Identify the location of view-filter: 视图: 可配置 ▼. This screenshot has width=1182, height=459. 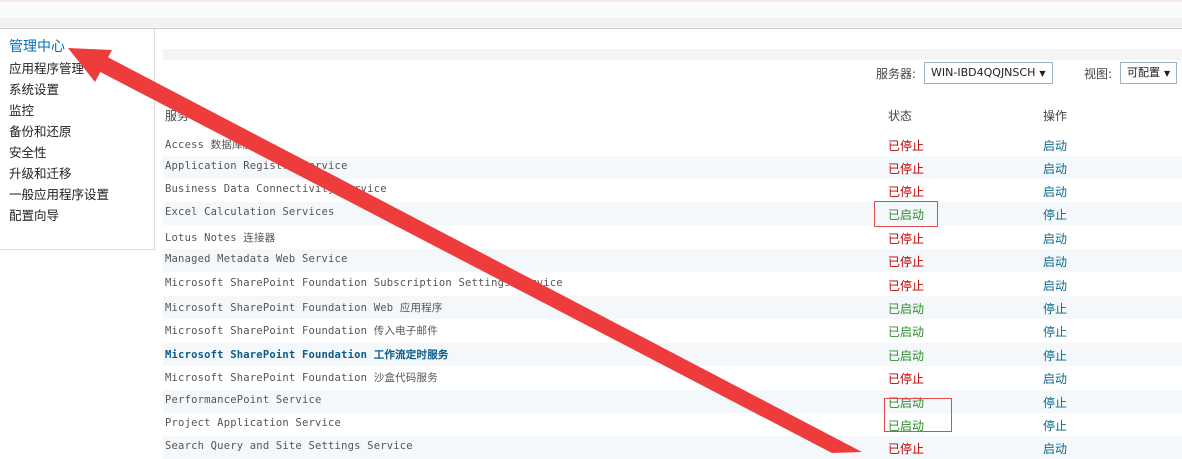
(1131, 73).